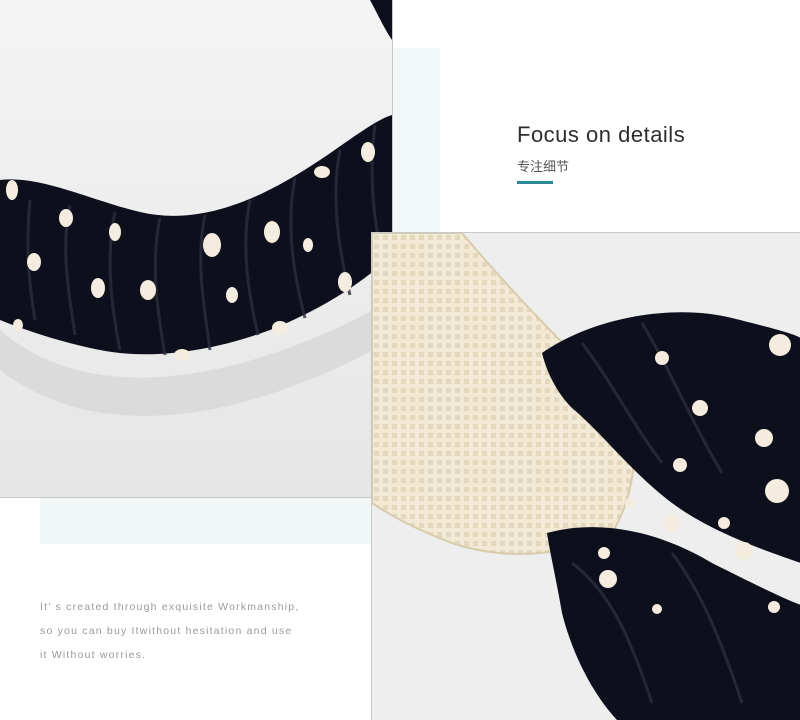 This screenshot has height=720, width=800. What do you see at coordinates (205, 520) in the screenshot?
I see `decorative-tint-strip` at bounding box center [205, 520].